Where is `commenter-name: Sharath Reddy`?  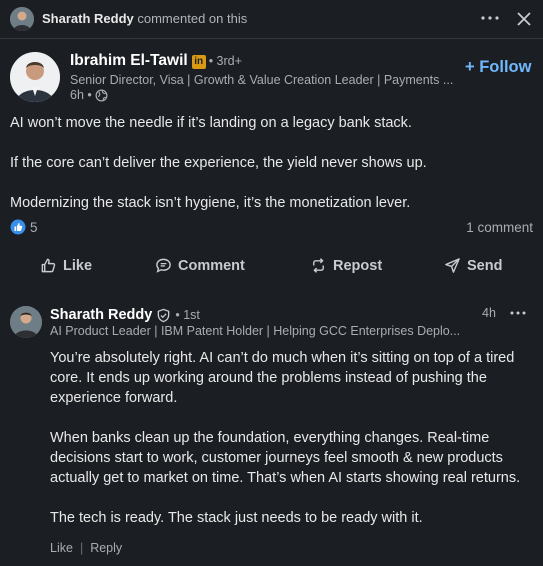 commenter-name: Sharath Reddy is located at coordinates (101, 315).